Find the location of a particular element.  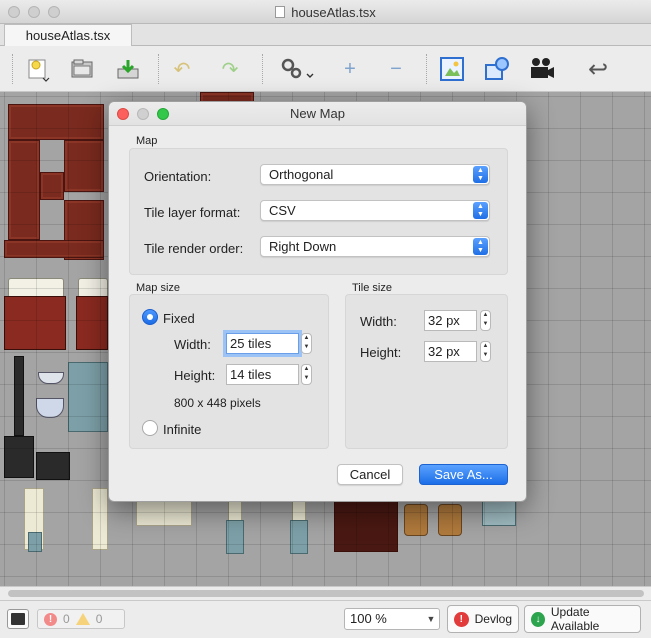

tile-height-label: Height: is located at coordinates (381, 352).